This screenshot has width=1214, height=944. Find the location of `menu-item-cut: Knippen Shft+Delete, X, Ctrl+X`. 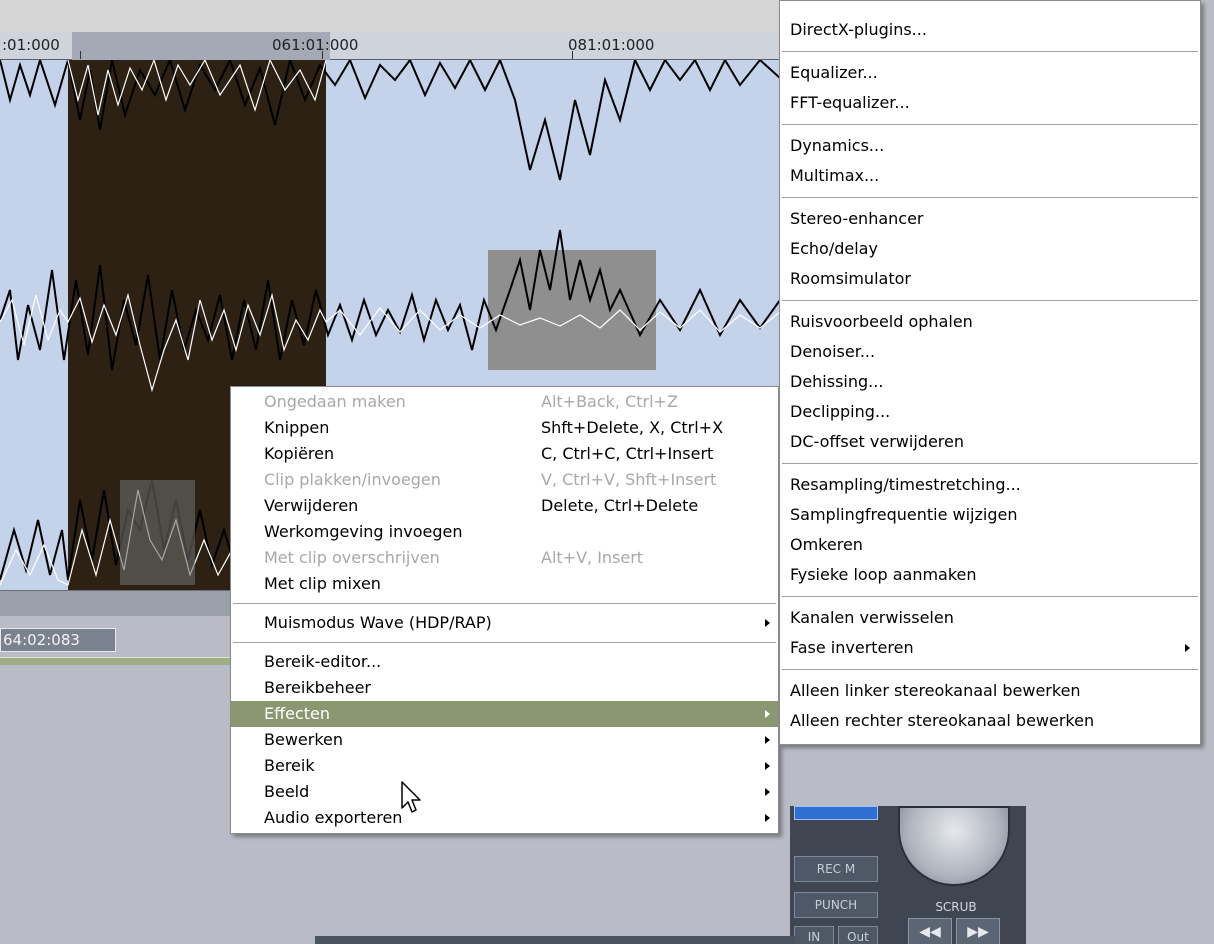

menu-item-cut: Knippen Shft+Delete, X, Ctrl+X is located at coordinates (504, 428).